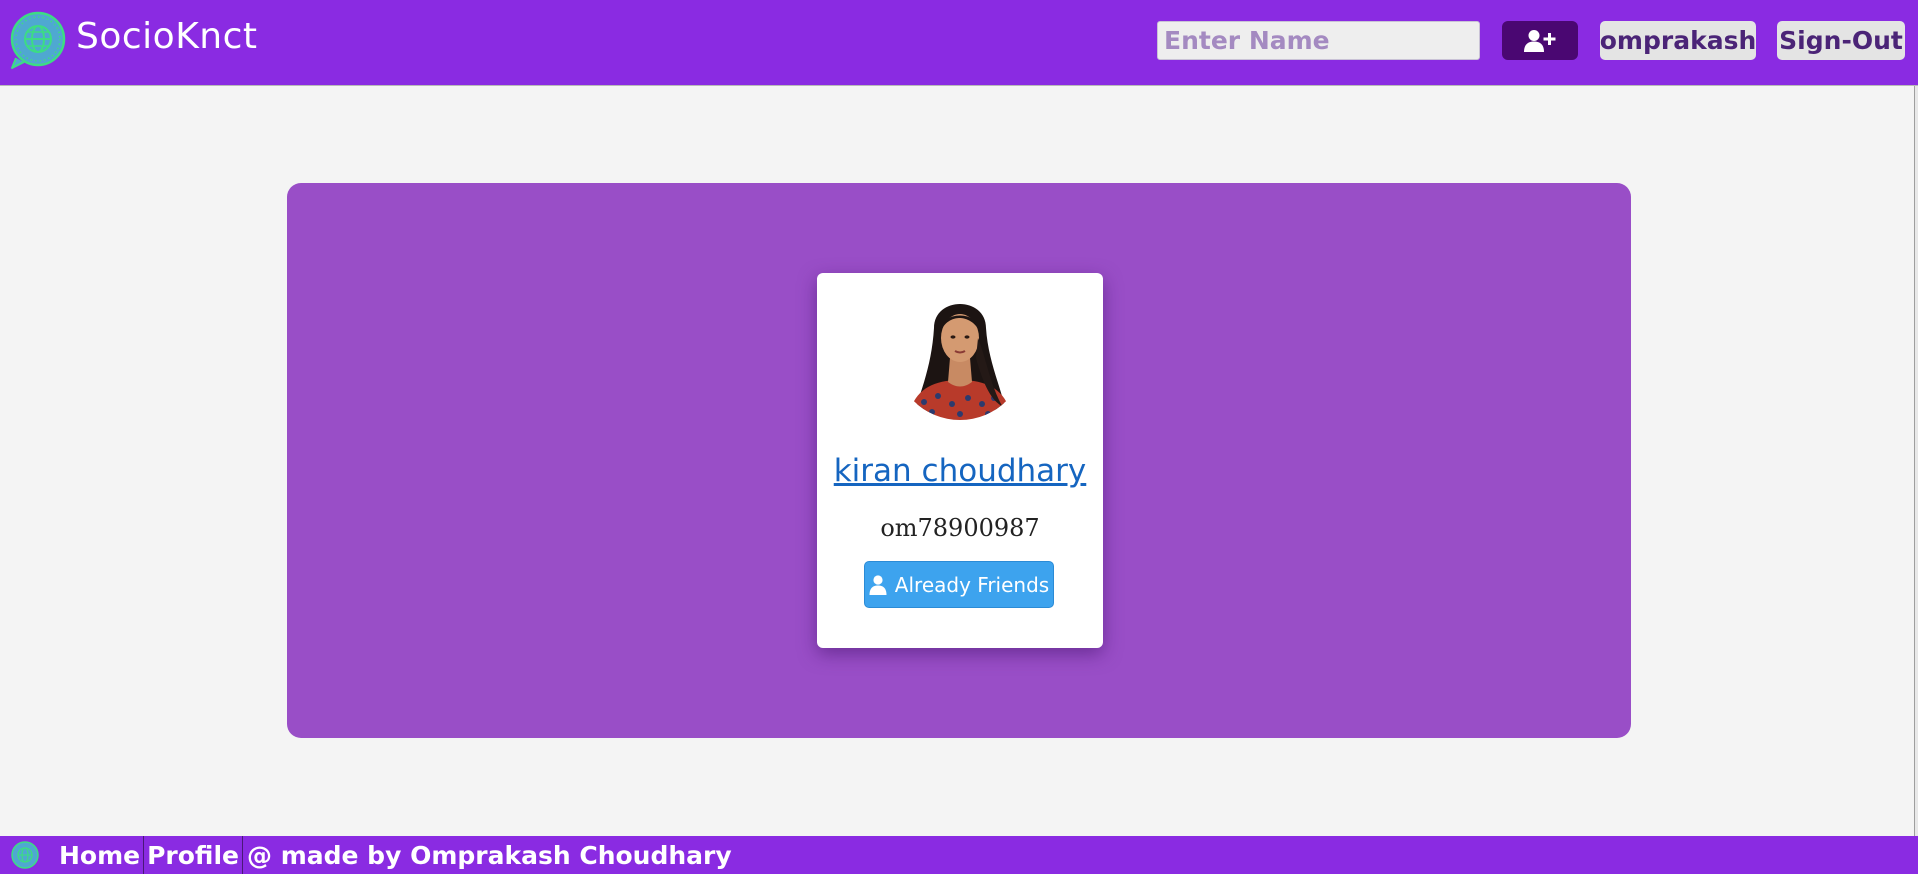  I want to click on already-friends-label: Already Friends, so click(972, 584).